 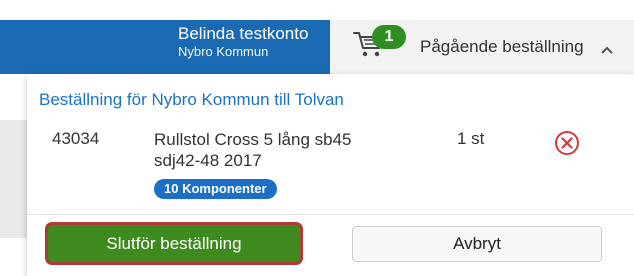 What do you see at coordinates (174, 243) in the screenshot?
I see `complete-order-button: Slutför beställning` at bounding box center [174, 243].